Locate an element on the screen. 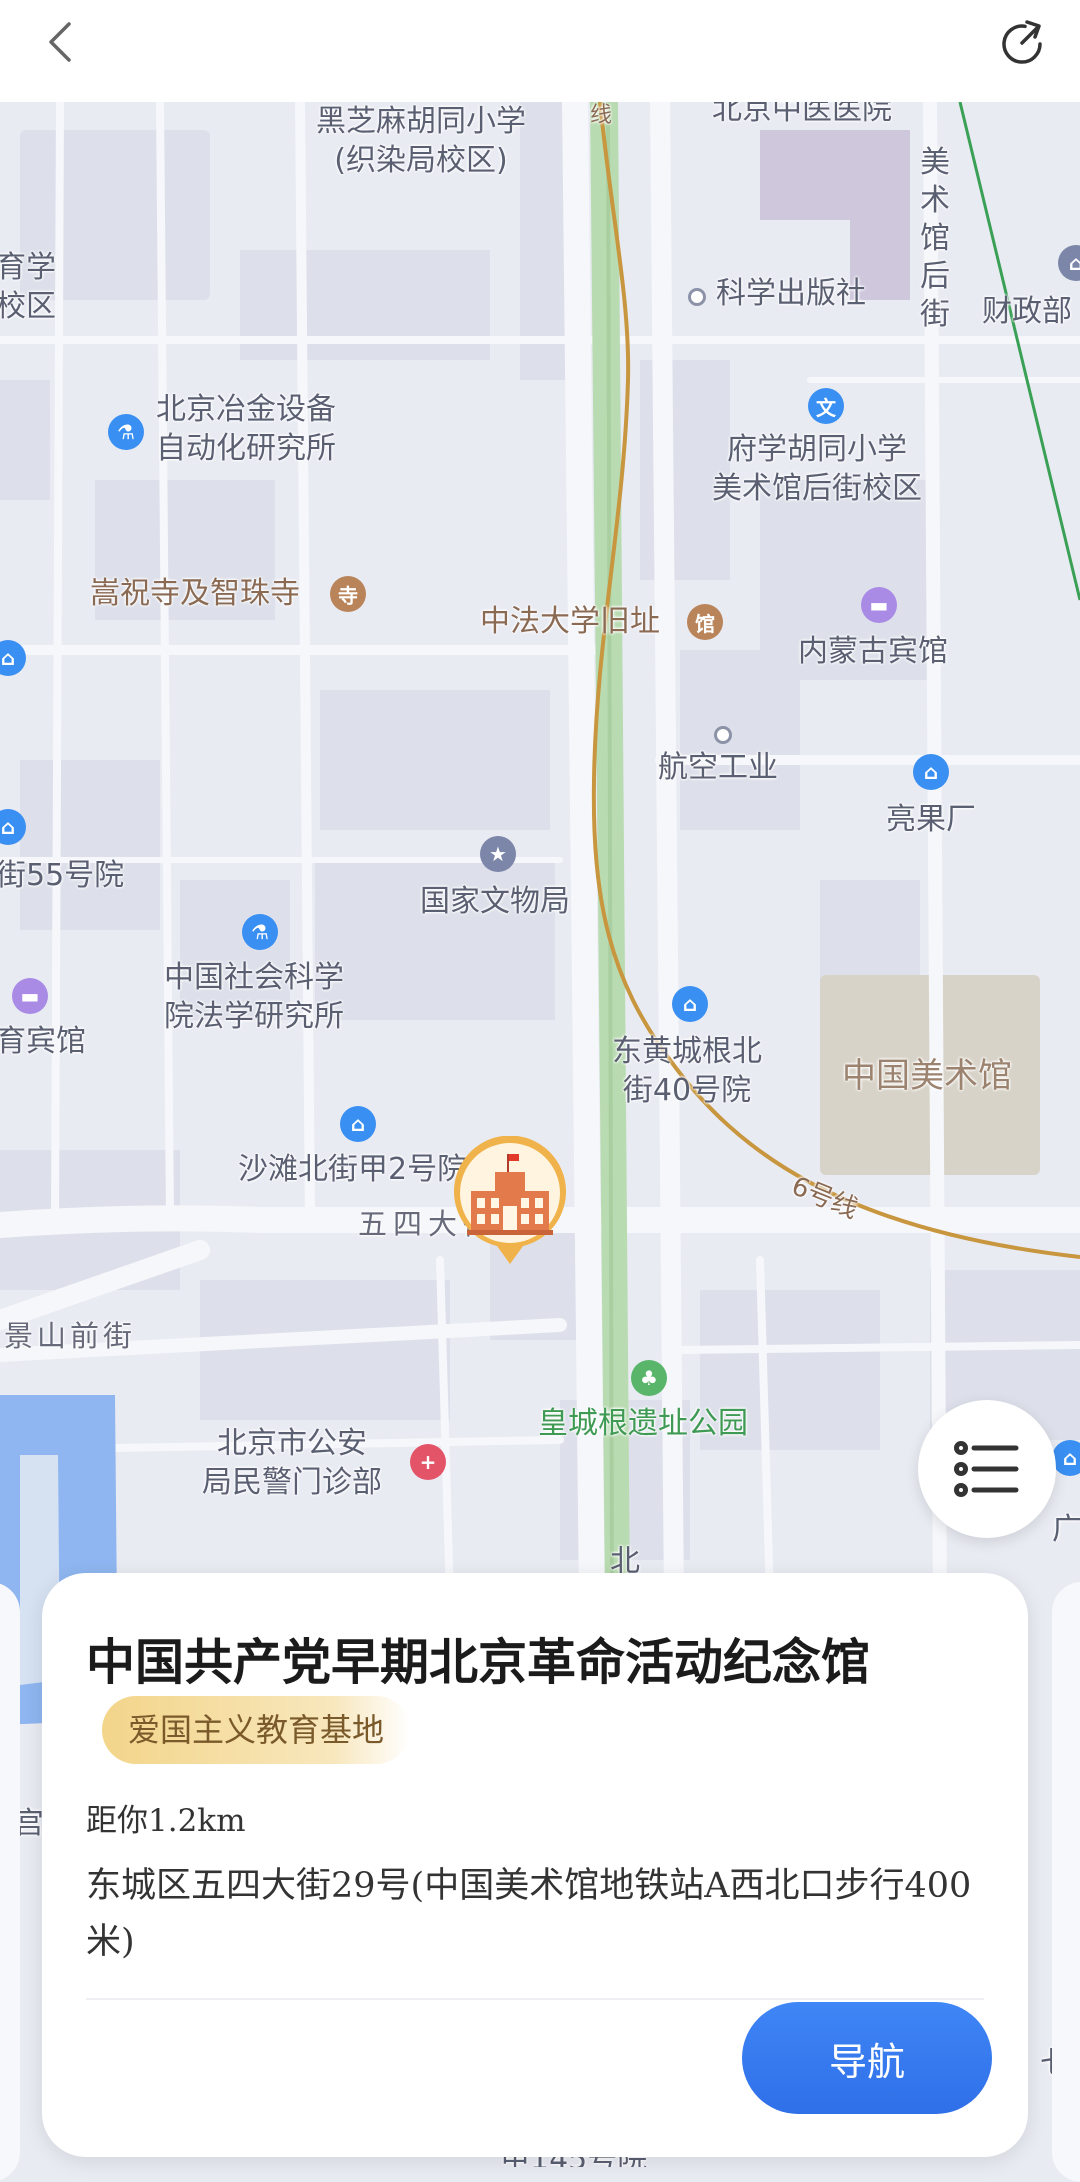 This screenshot has height=2182, width=1080. museum-area-label: 中国美术馆 is located at coordinates (927, 1076).